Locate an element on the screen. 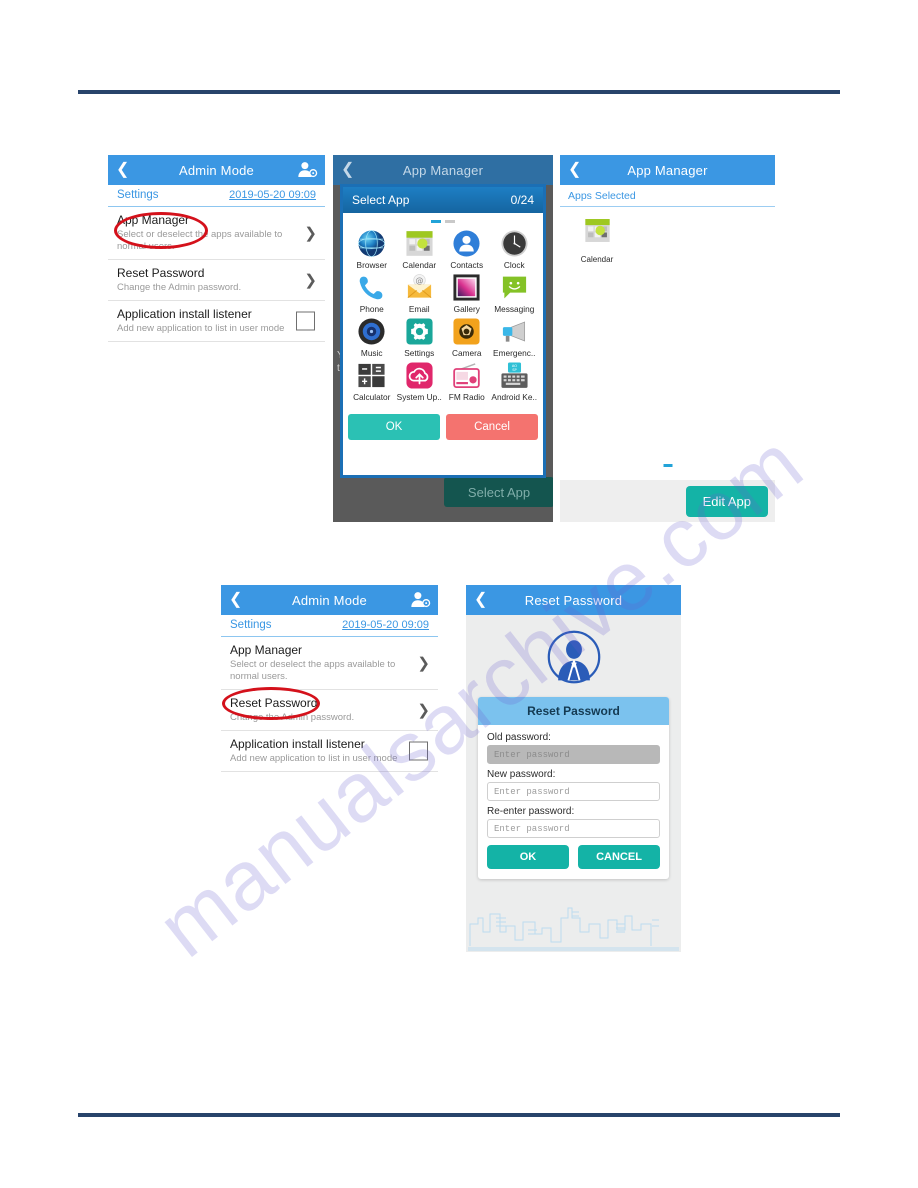  app-cell-email: @ Email is located at coordinates (420, 293).